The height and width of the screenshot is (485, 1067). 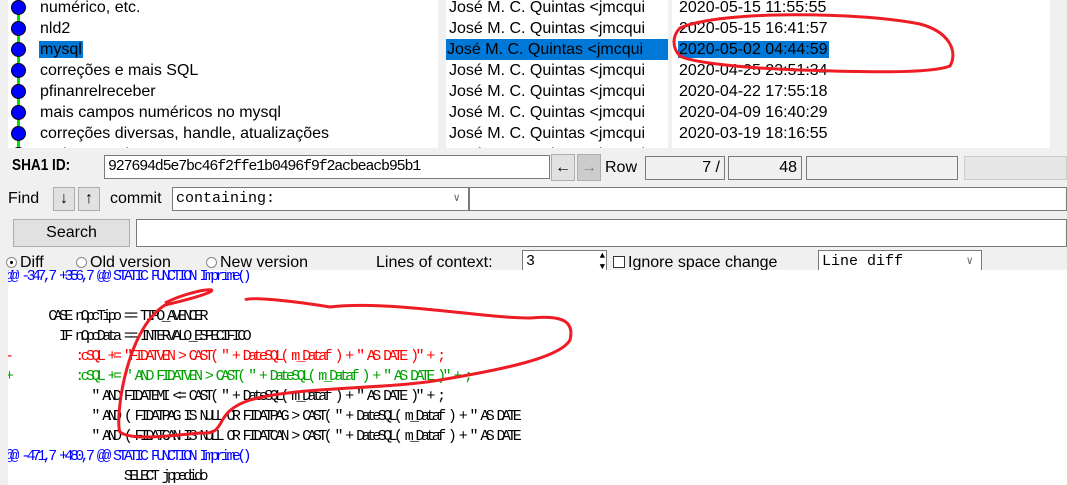 What do you see at coordinates (71, 233) in the screenshot?
I see `search-button: Search` at bounding box center [71, 233].